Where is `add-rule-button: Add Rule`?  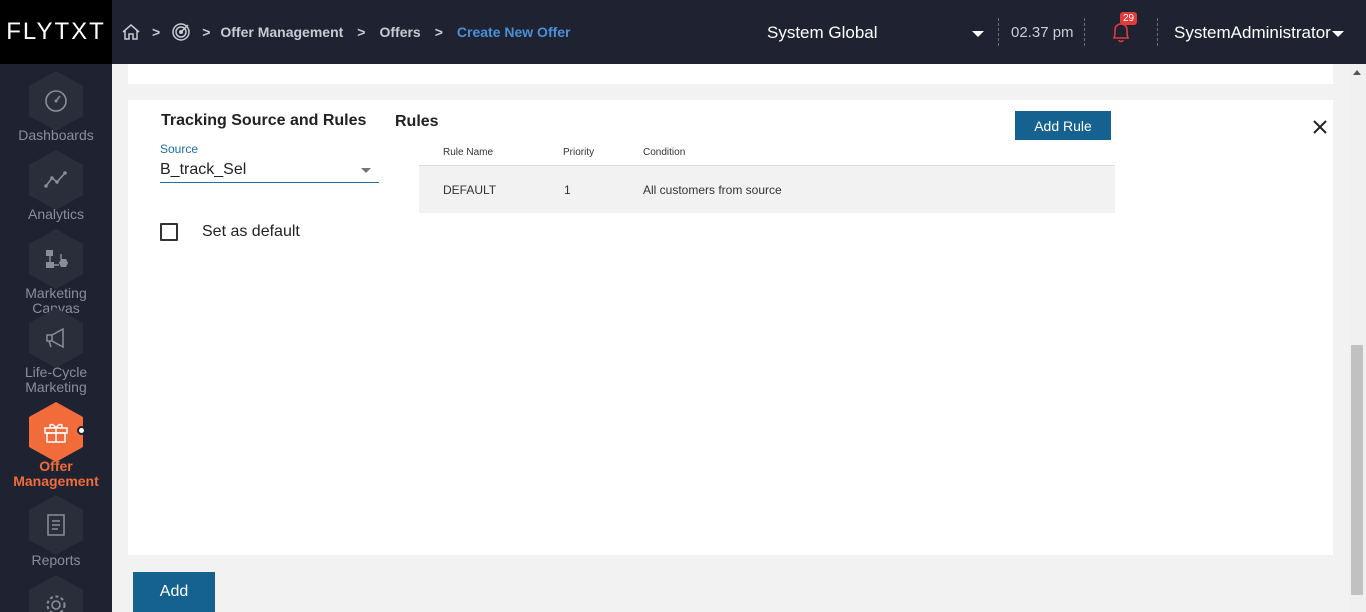 add-rule-button: Add Rule is located at coordinates (1063, 125).